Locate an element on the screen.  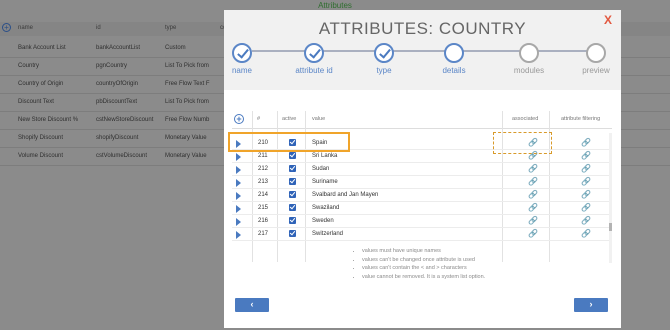
row-number: 217 is located at coordinates (263, 234).